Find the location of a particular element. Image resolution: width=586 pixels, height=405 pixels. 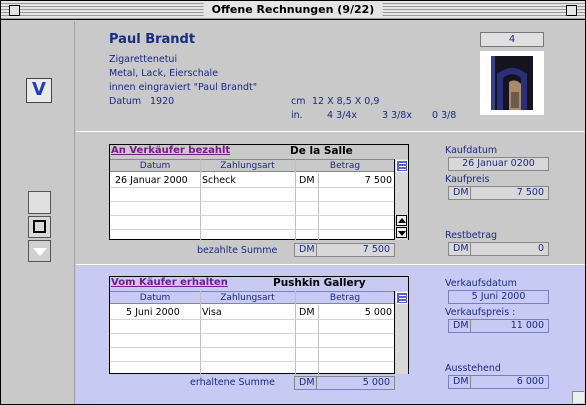

seller-name: De la Salle is located at coordinates (321, 151).